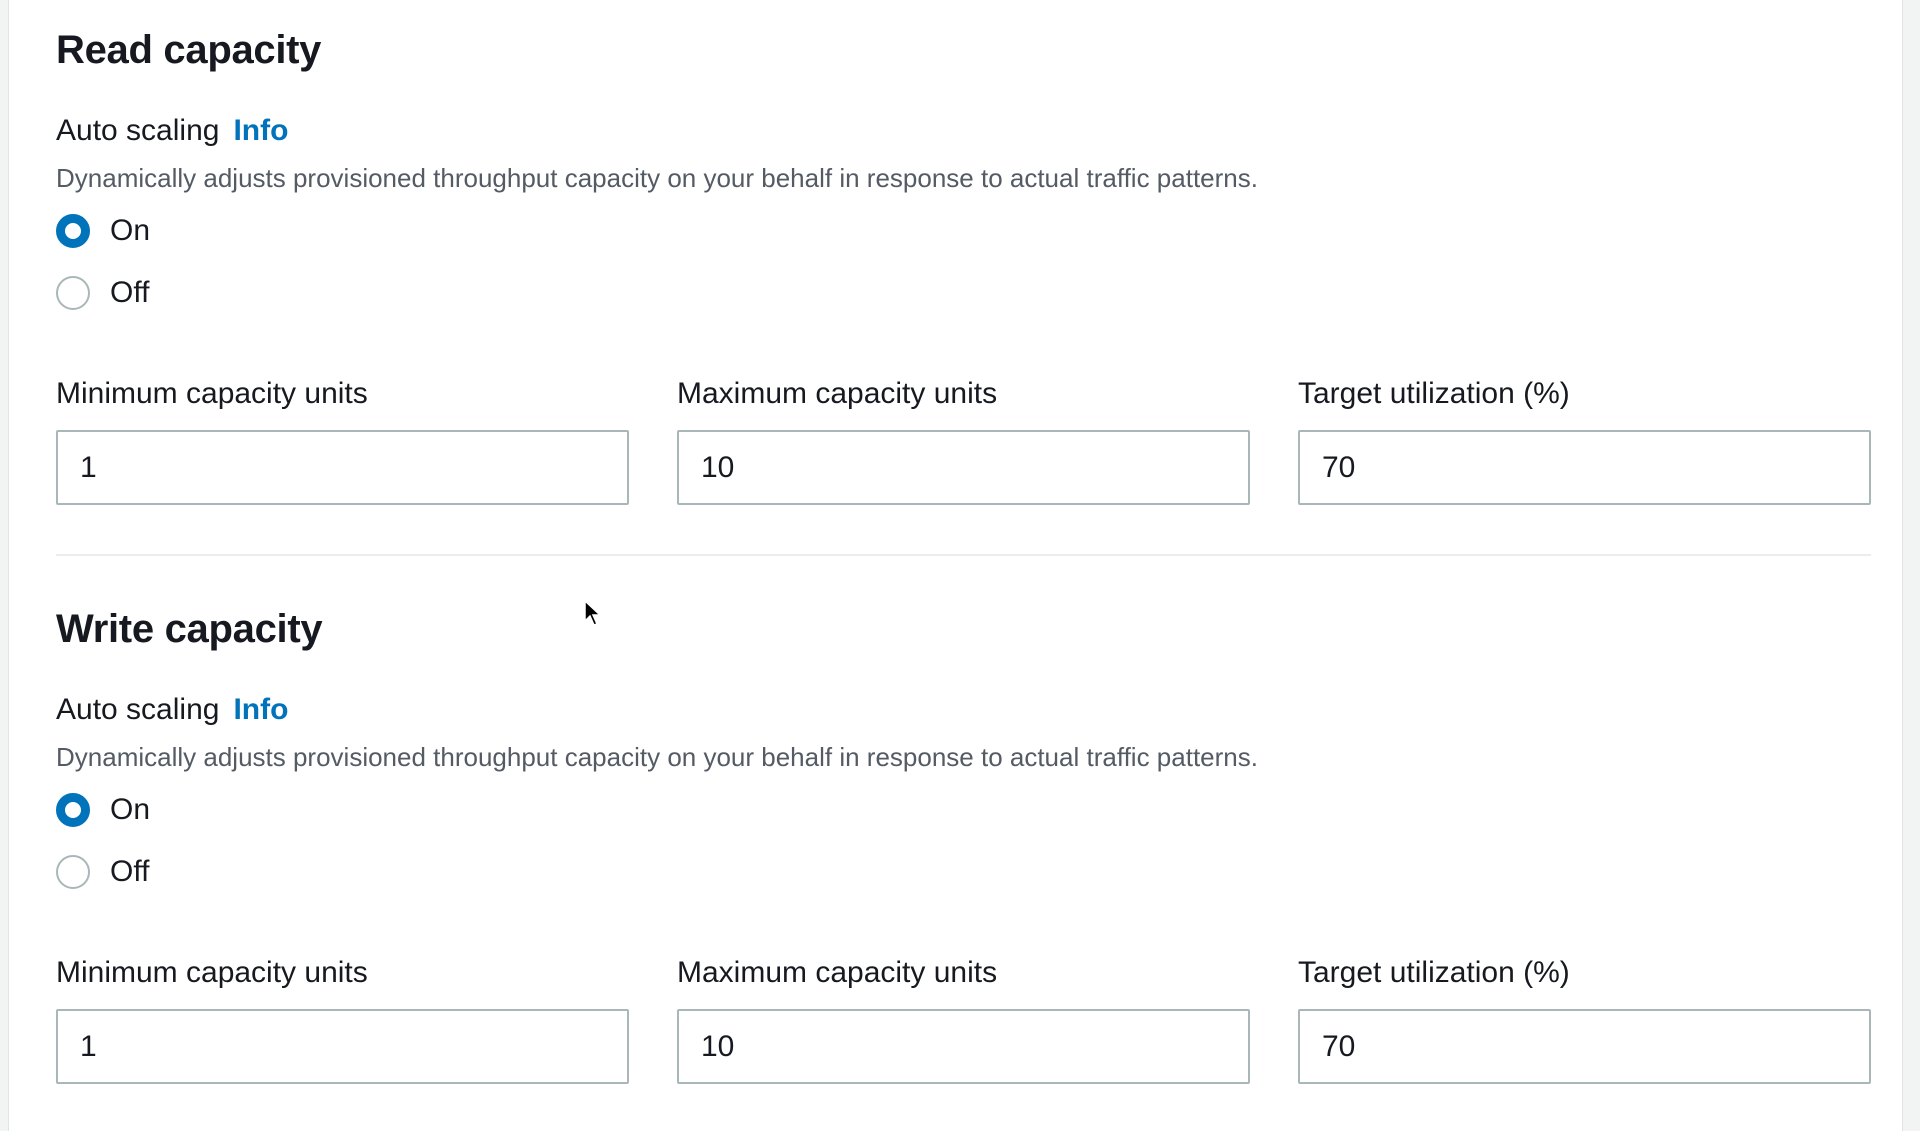  I want to click on read-capacity-heading: Read capacity, so click(189, 50).